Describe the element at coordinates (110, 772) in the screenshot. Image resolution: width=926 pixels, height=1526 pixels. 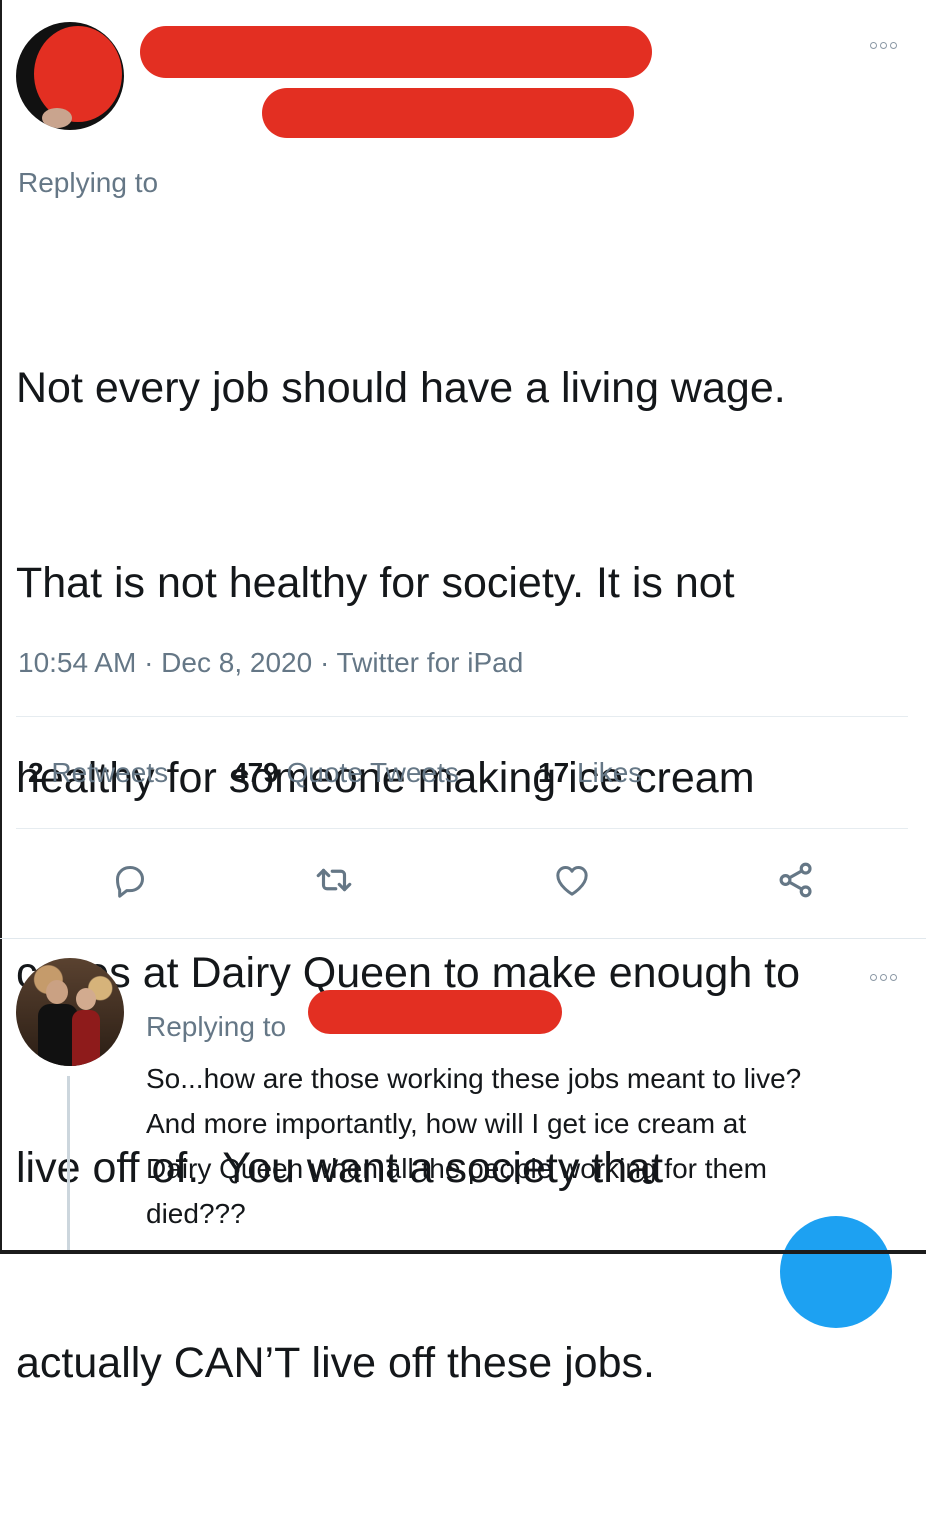
I see `retweets-label: Retweets` at that location.